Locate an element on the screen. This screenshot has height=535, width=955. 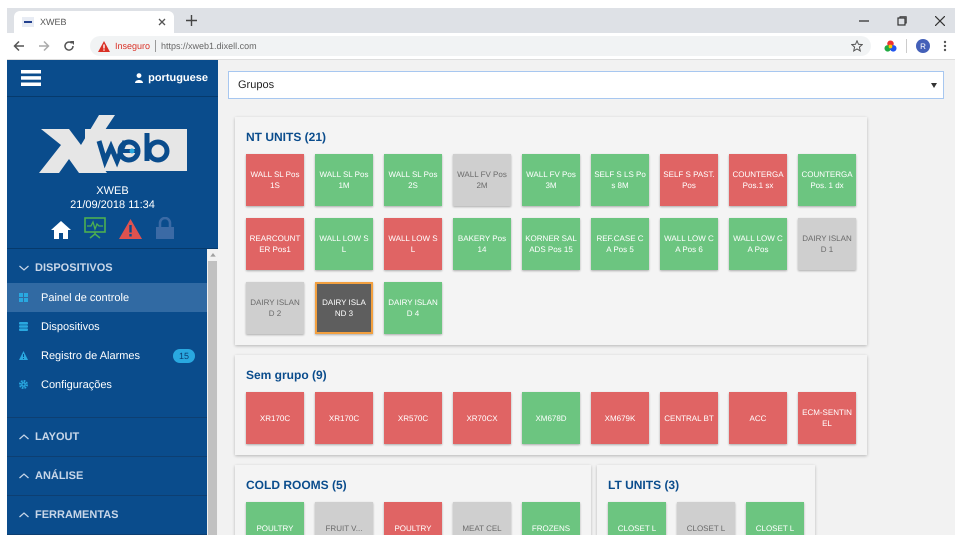
device-tile: XR70CX is located at coordinates (482, 418).